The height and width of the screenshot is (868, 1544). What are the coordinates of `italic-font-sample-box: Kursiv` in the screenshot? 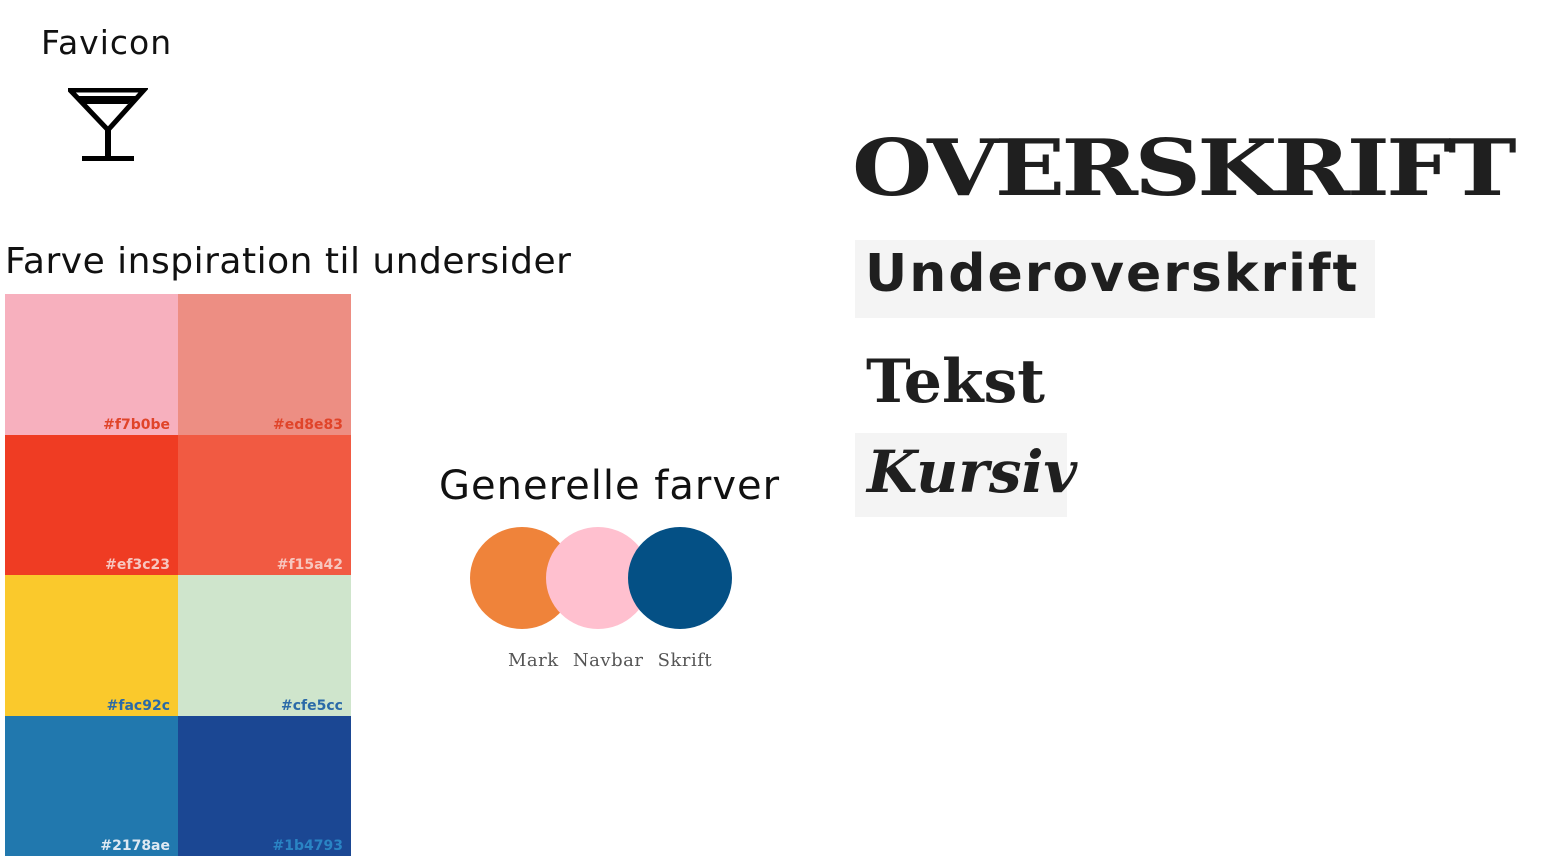 It's located at (966, 475).